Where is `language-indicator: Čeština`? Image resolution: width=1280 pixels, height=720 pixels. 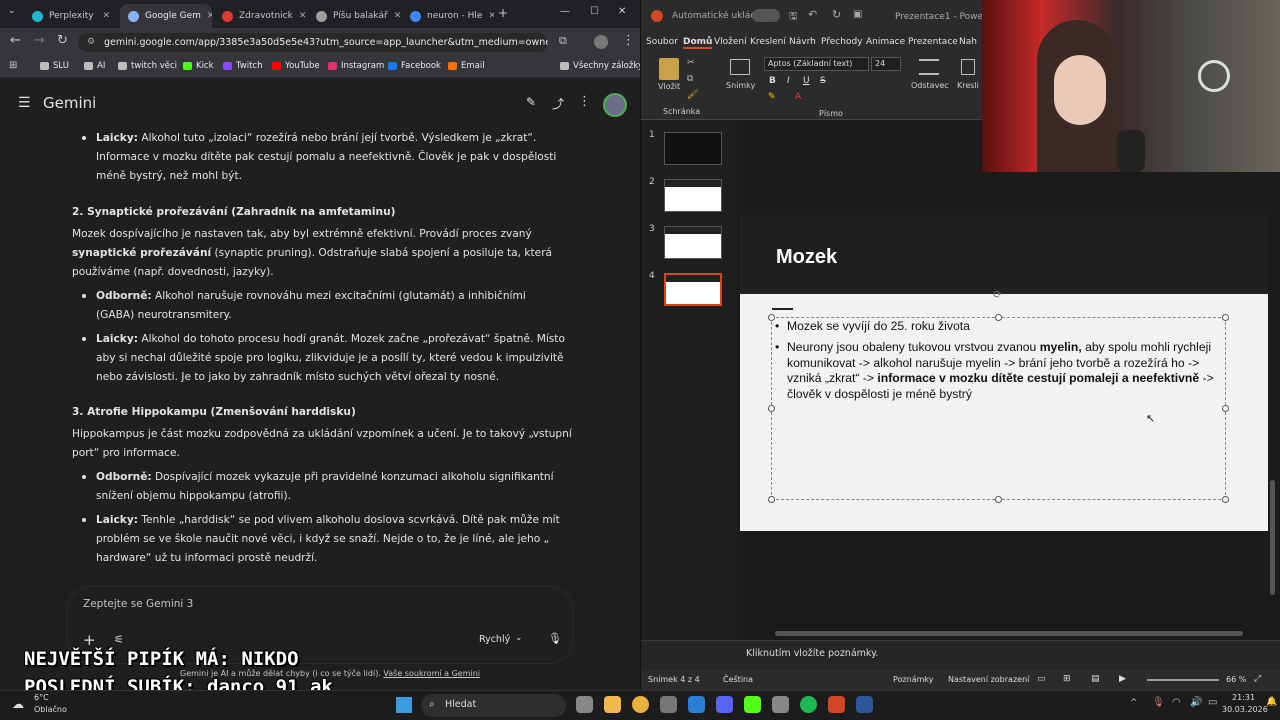 language-indicator: Čeština is located at coordinates (738, 679).